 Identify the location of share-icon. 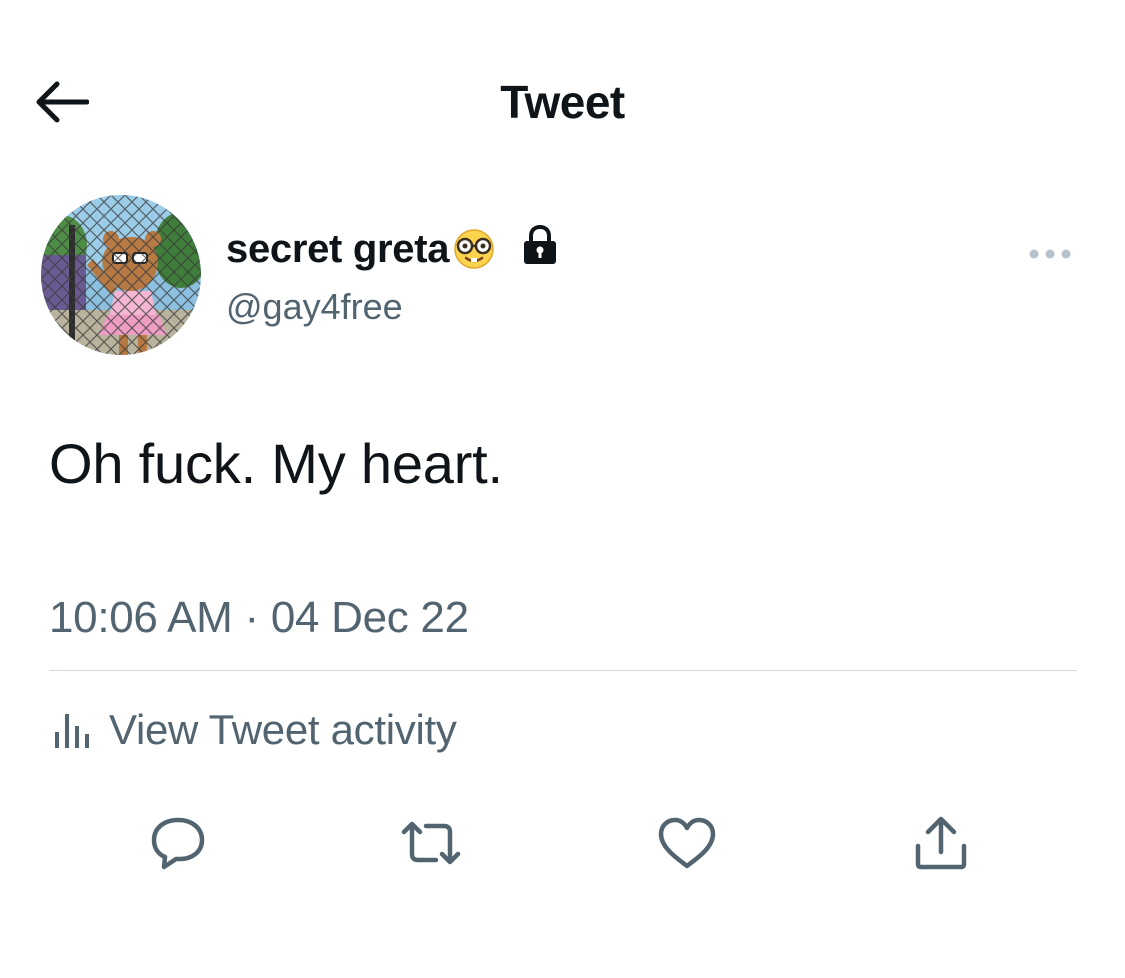
(941, 843).